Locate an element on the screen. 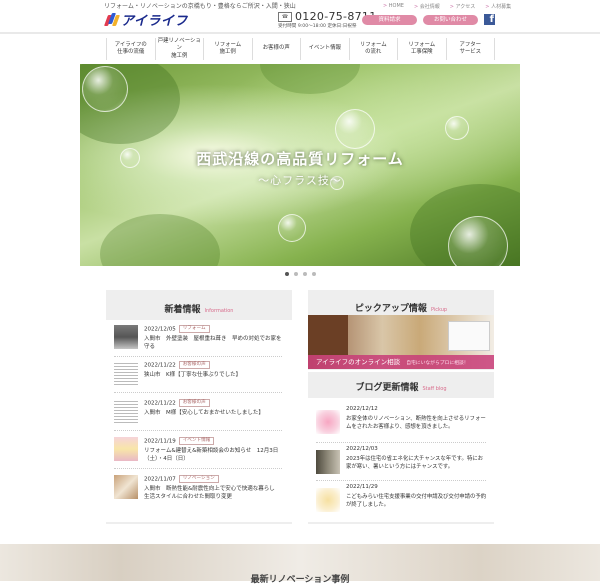 This screenshot has width=600, height=585. logo-mark-icon is located at coordinates (112, 19).